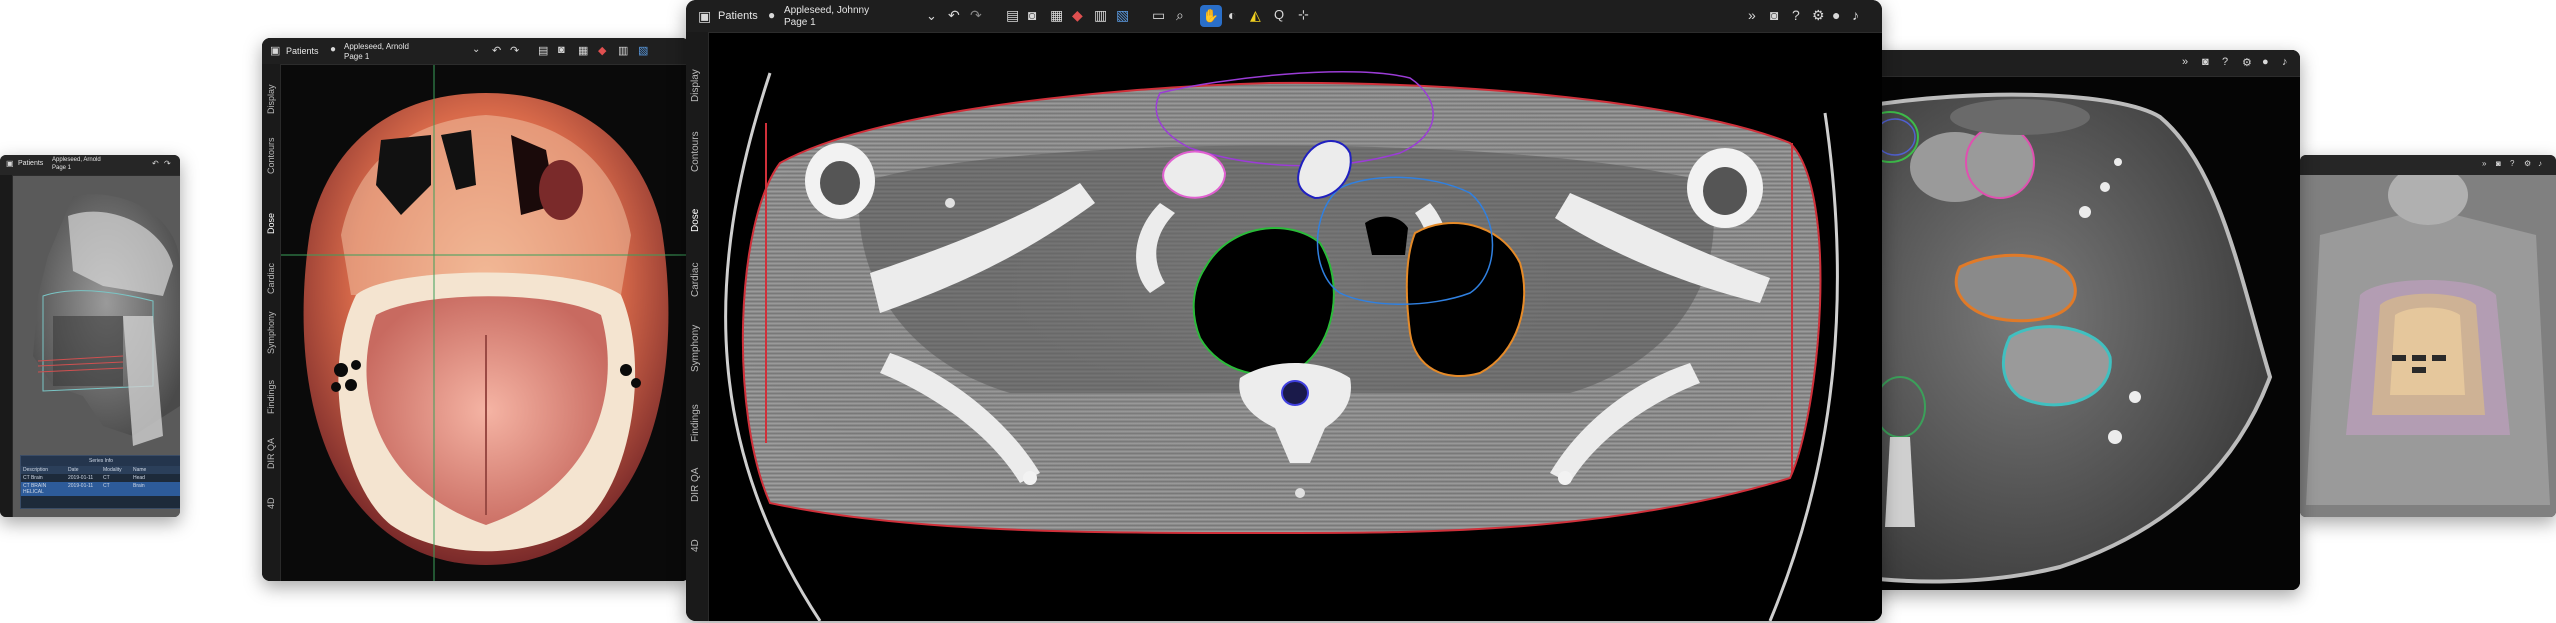 The height and width of the screenshot is (623, 2556). What do you see at coordinates (62, 168) in the screenshot?
I see `far-left-page-label: Page 1` at bounding box center [62, 168].